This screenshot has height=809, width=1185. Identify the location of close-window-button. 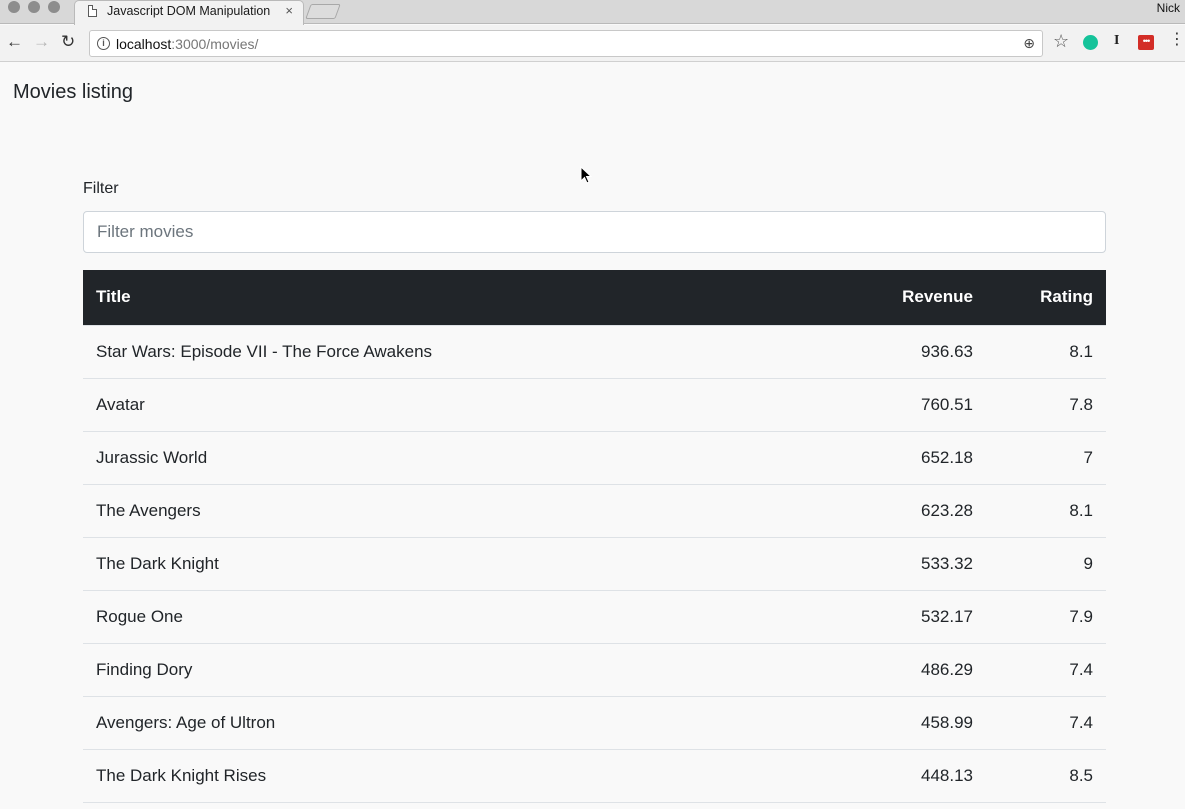
(14, 7).